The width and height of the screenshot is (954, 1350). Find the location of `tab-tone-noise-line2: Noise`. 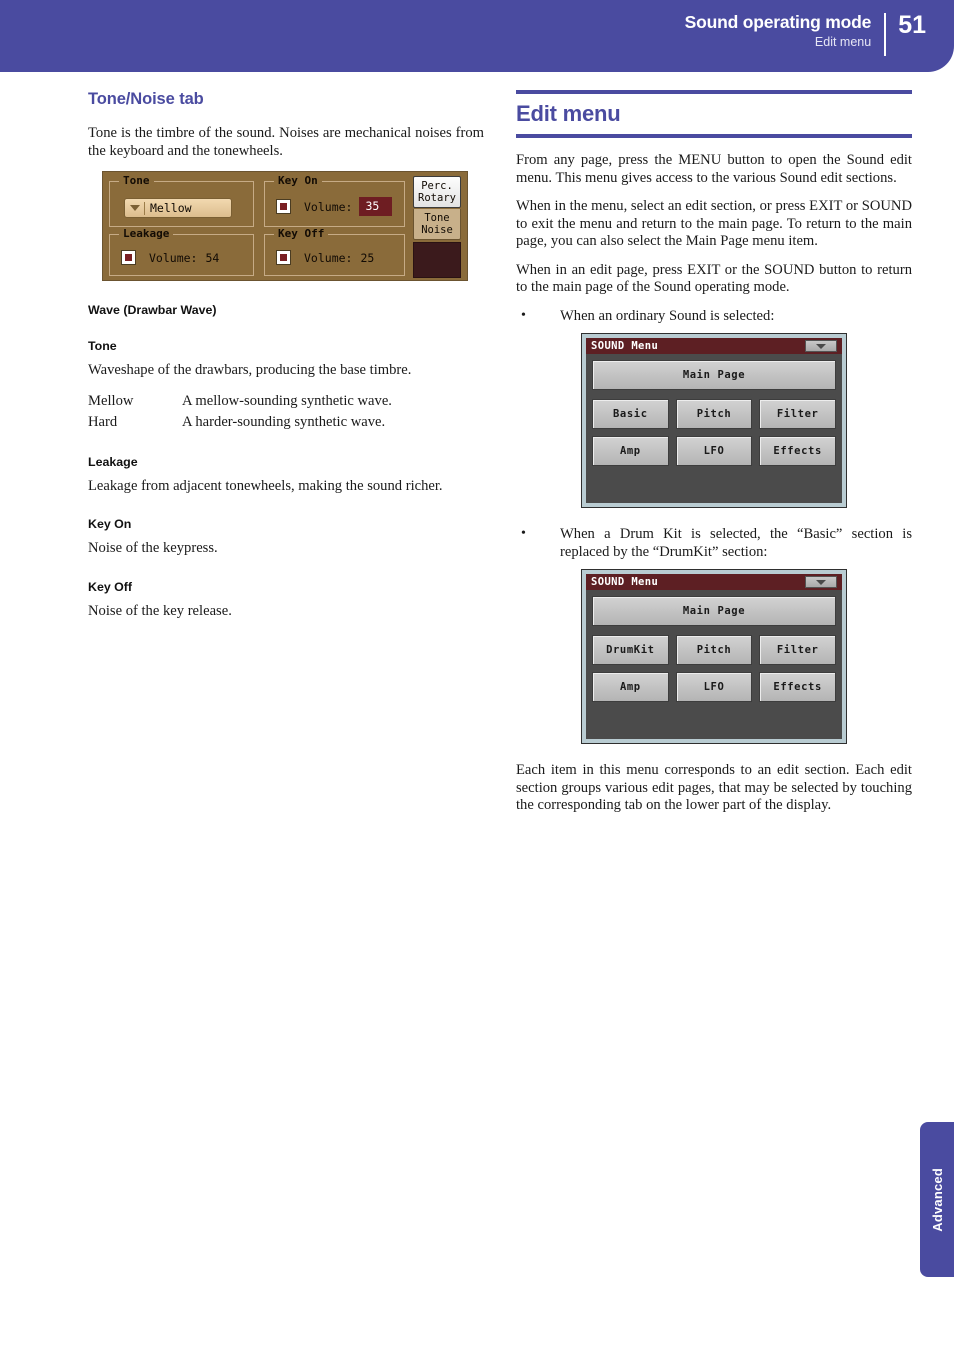

tab-tone-noise-line2: Noise is located at coordinates (437, 230).